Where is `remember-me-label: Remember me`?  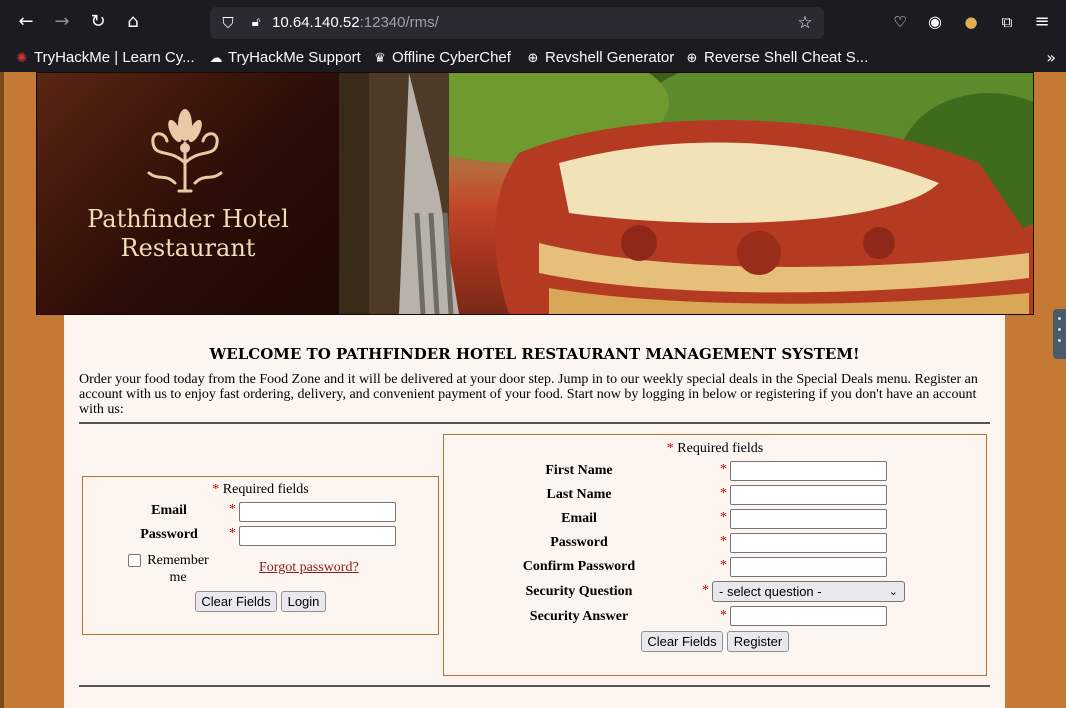
remember-me-label: Remember me is located at coordinates (178, 569).